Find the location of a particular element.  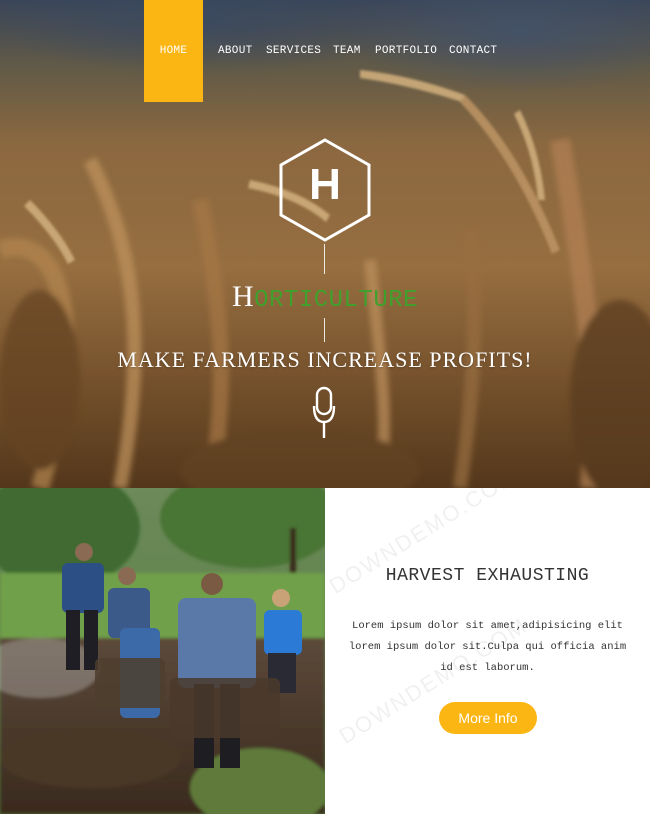

feature-title: HARVEST EXHAUSTING is located at coordinates (487, 576).